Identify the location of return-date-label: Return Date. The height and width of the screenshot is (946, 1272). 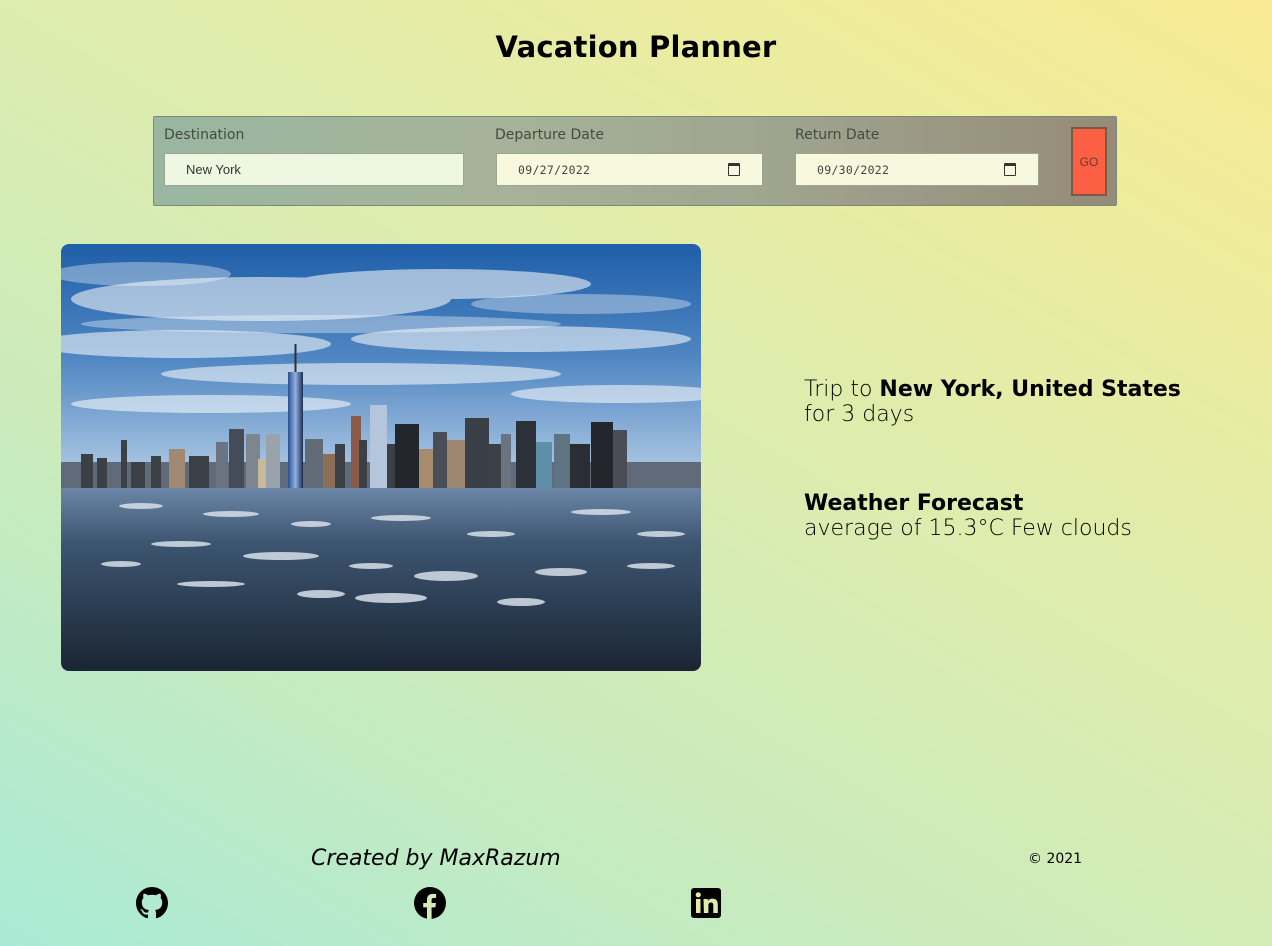
(837, 135).